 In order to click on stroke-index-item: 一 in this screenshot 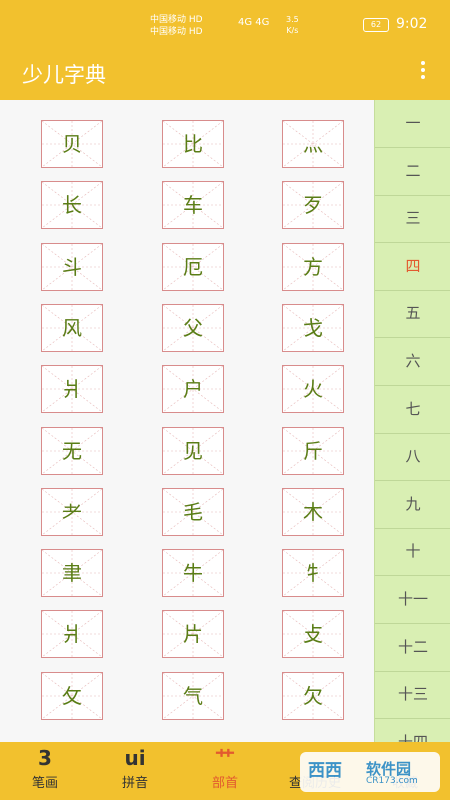, I will do `click(412, 124)`.